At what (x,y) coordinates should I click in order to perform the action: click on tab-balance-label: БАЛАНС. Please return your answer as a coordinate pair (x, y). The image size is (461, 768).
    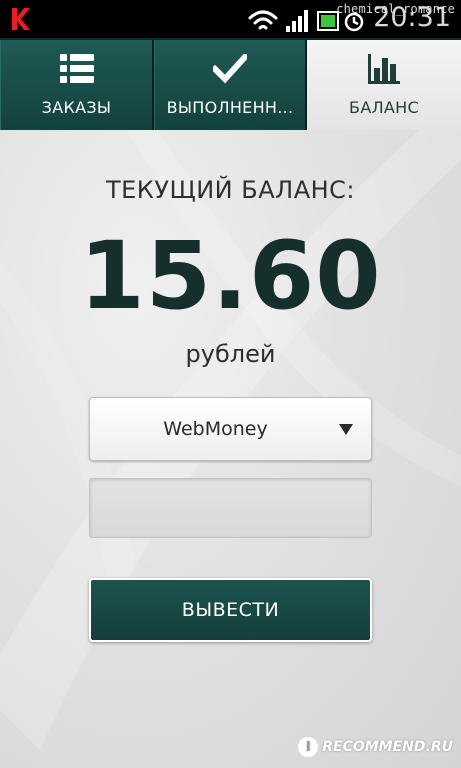
    Looking at the image, I should click on (384, 107).